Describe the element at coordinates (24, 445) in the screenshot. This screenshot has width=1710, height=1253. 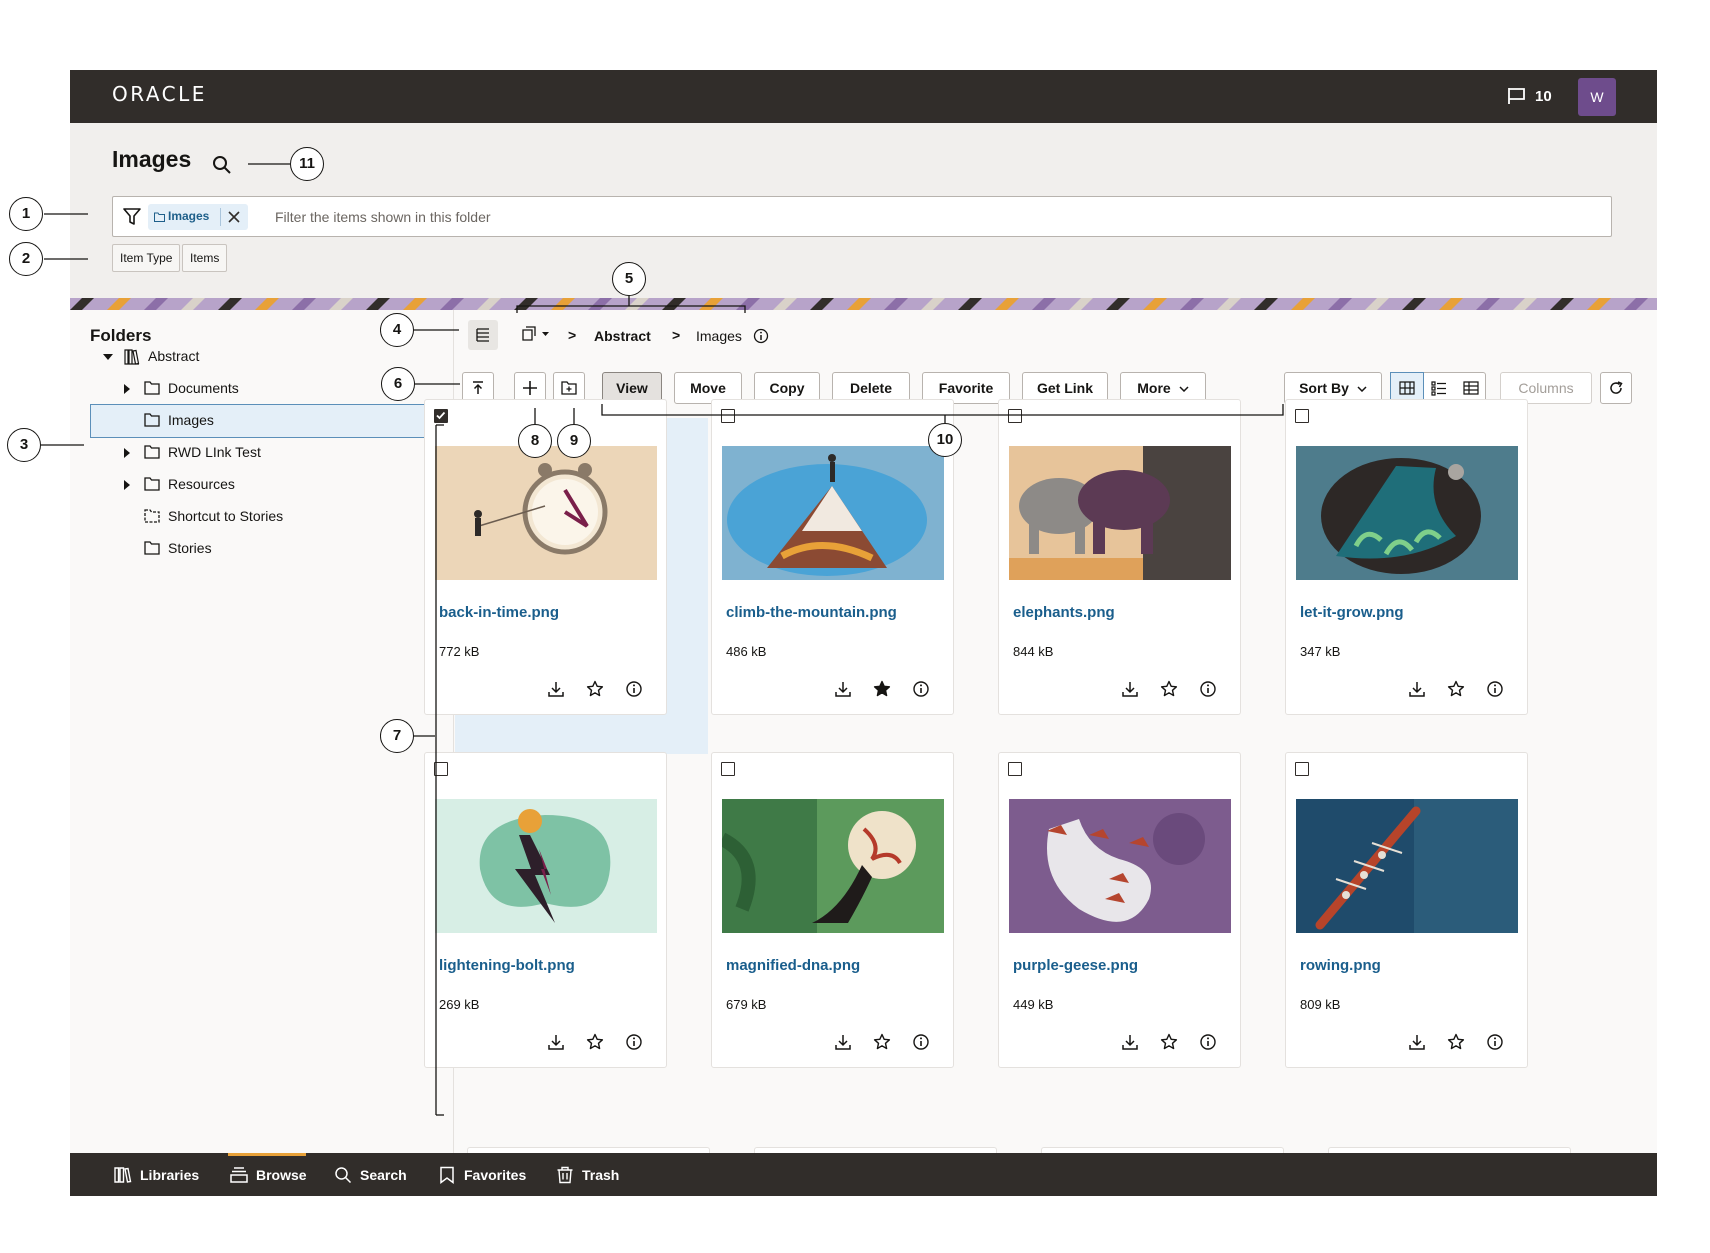
I see `callout-3: 3` at that location.